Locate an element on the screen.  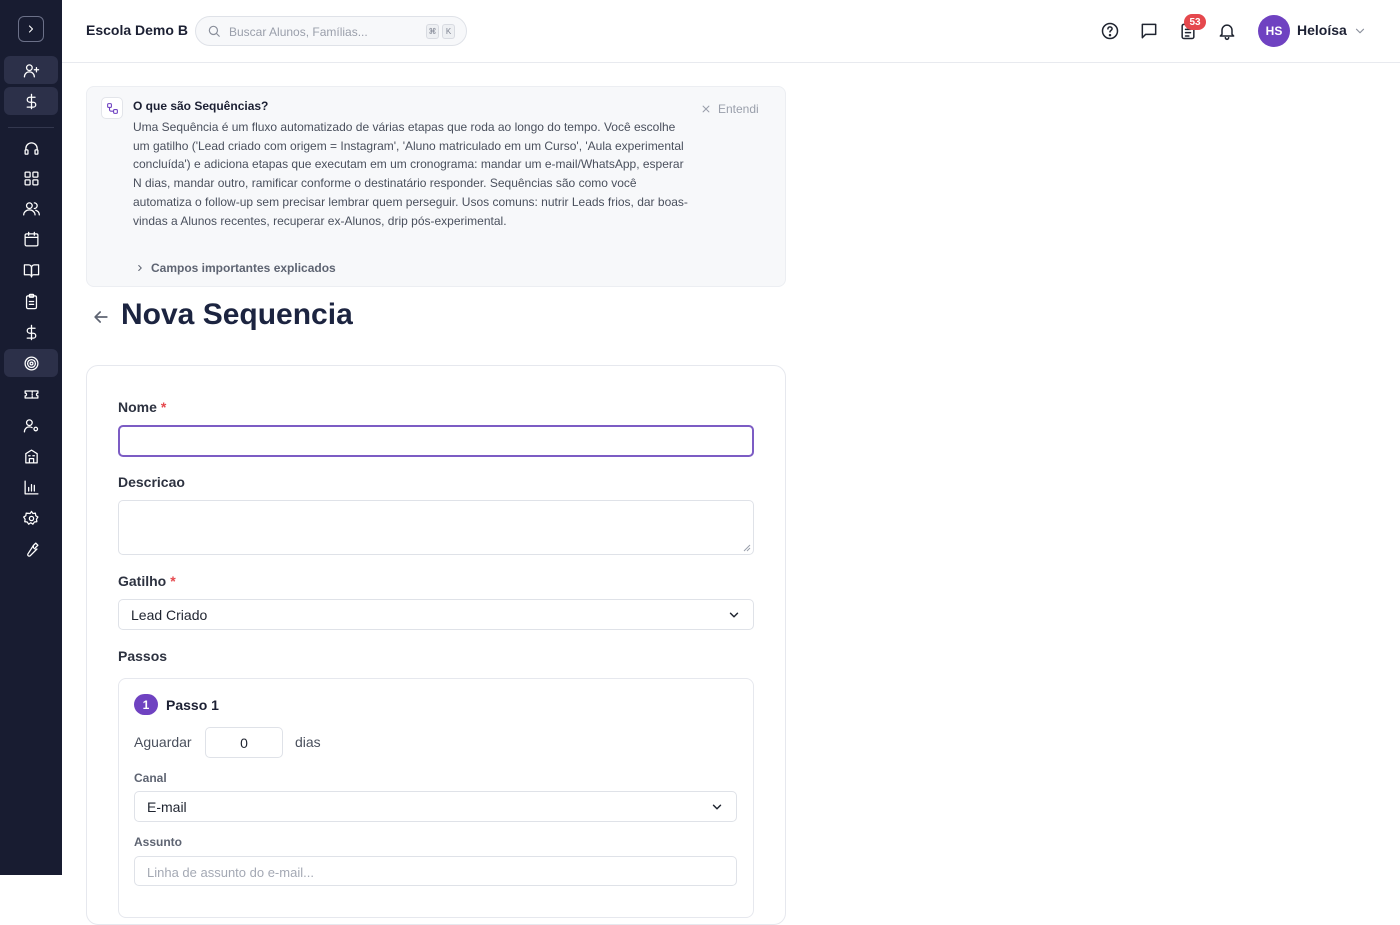
sidebar-item-tickets is located at coordinates (31, 394).